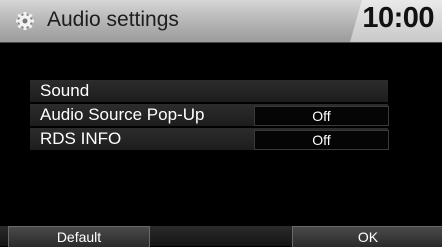 The image size is (442, 247). Describe the element at coordinates (25, 21) in the screenshot. I see `gear-icon` at that location.